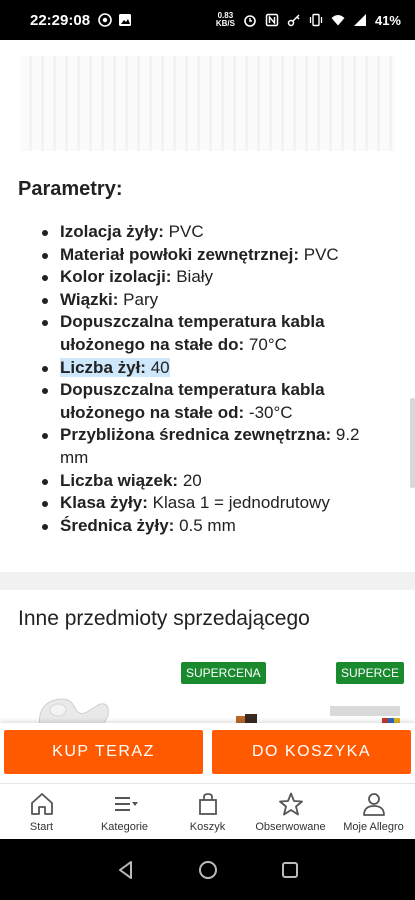 The height and width of the screenshot is (900, 415). Describe the element at coordinates (41, 804) in the screenshot. I see `home-icon` at that location.